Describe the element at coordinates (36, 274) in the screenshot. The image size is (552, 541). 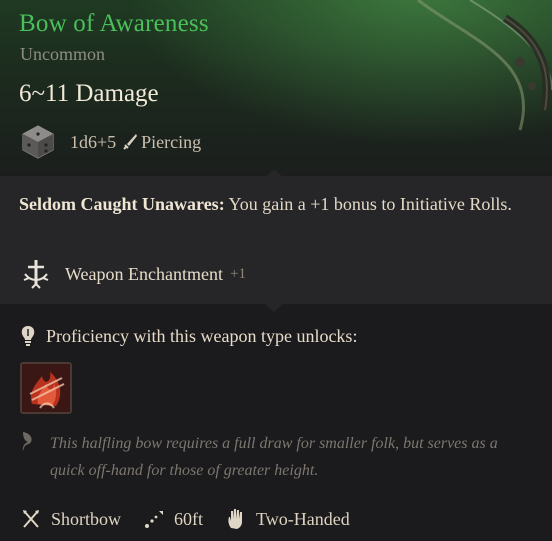
I see `sword-enchantment-icon` at that location.